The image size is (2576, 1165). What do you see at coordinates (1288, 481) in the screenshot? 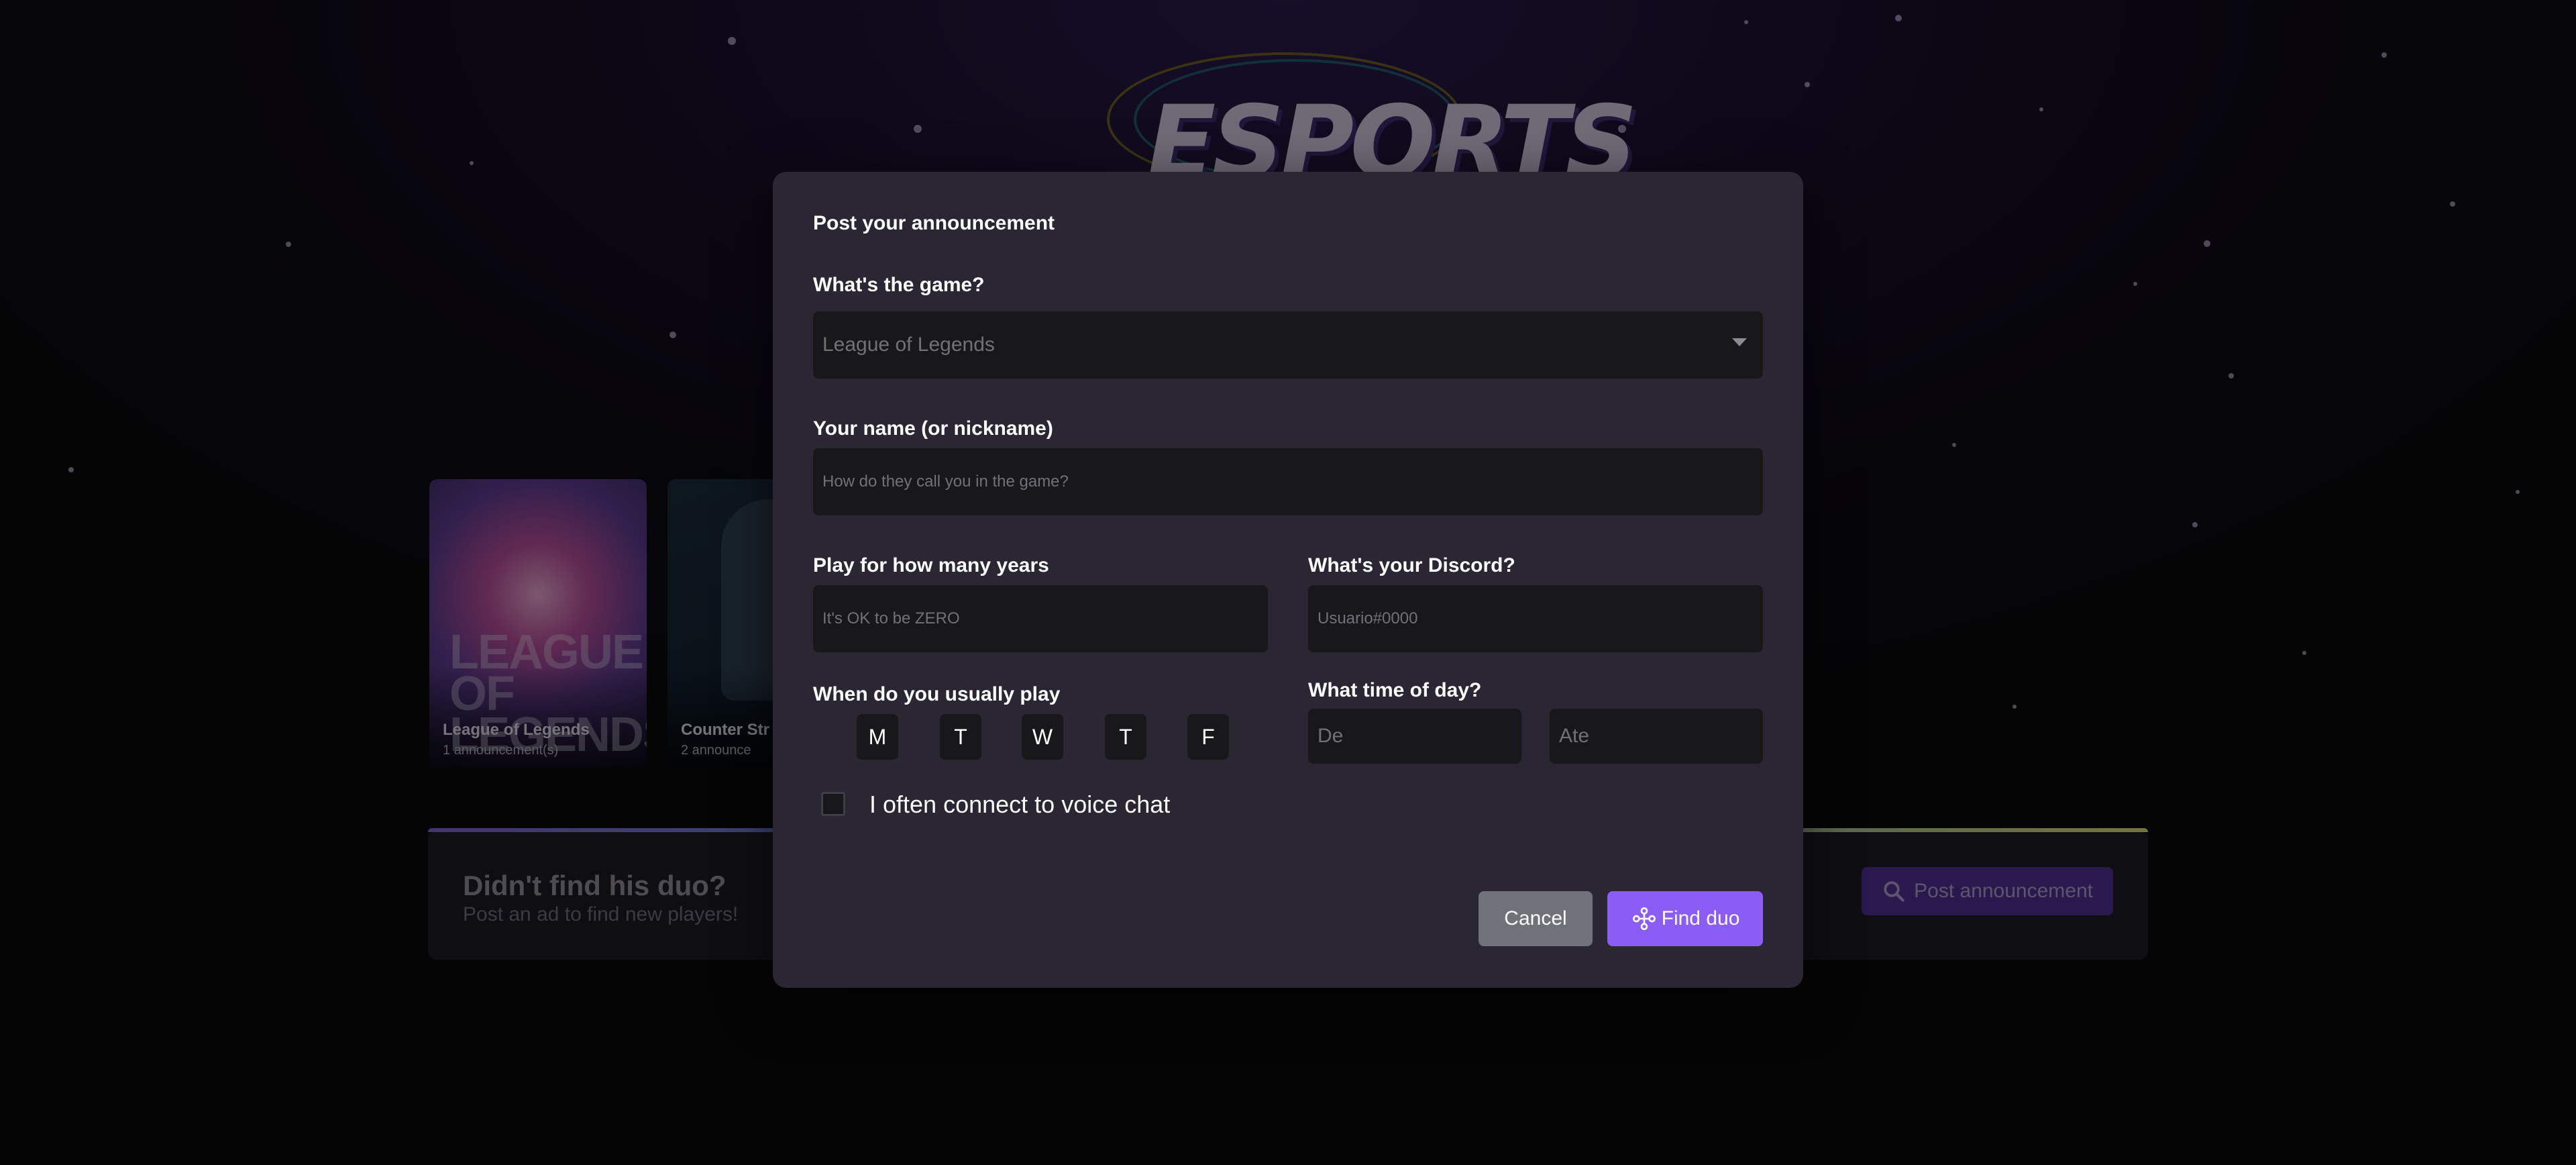
I see `name-input: How do they call you in the game?` at bounding box center [1288, 481].